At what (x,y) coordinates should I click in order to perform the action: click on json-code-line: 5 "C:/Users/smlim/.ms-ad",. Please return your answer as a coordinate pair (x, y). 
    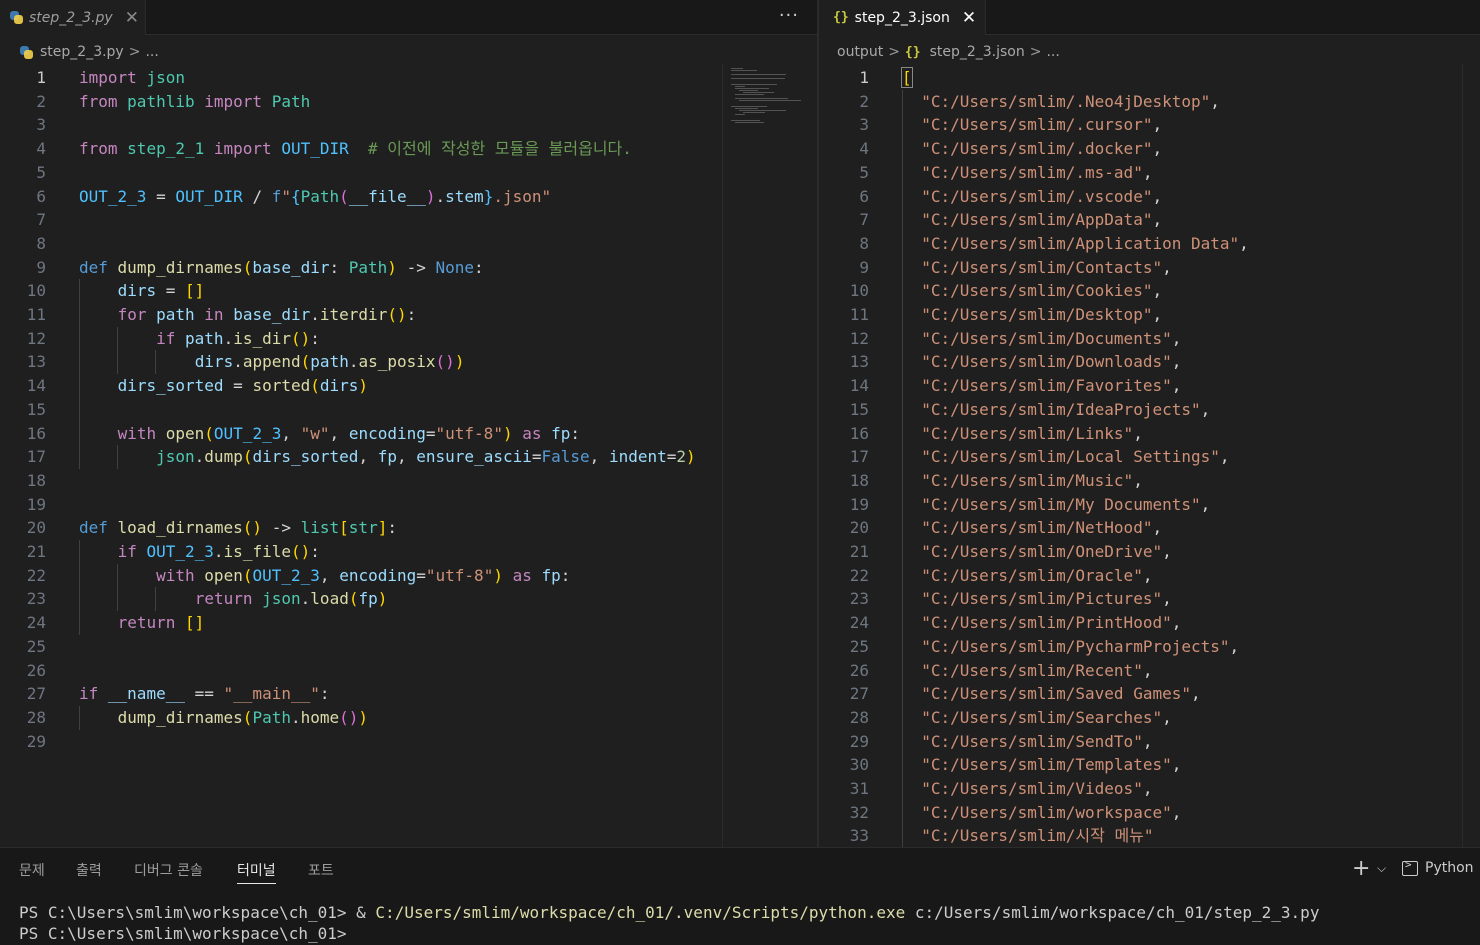
    Looking at the image, I should click on (1149, 173).